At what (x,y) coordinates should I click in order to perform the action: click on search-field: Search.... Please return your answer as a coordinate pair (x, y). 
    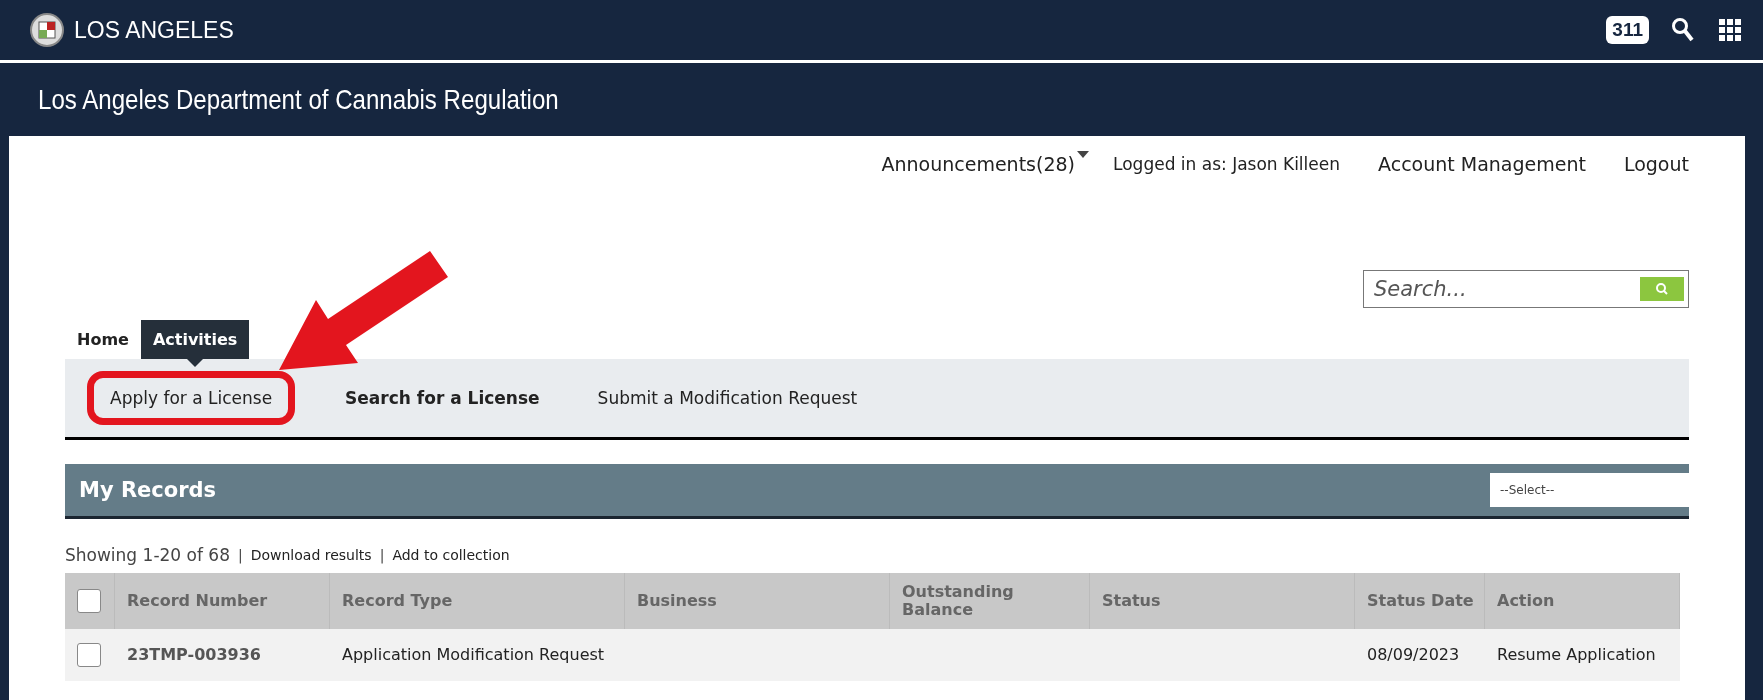
    Looking at the image, I should click on (1526, 289).